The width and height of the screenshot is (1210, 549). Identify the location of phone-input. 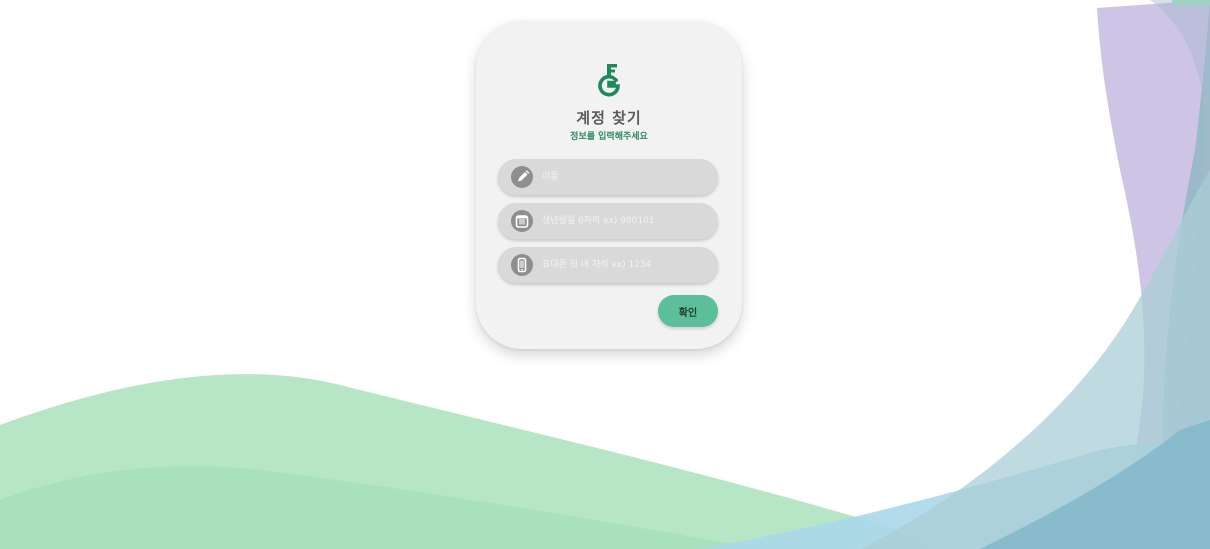
(625, 265).